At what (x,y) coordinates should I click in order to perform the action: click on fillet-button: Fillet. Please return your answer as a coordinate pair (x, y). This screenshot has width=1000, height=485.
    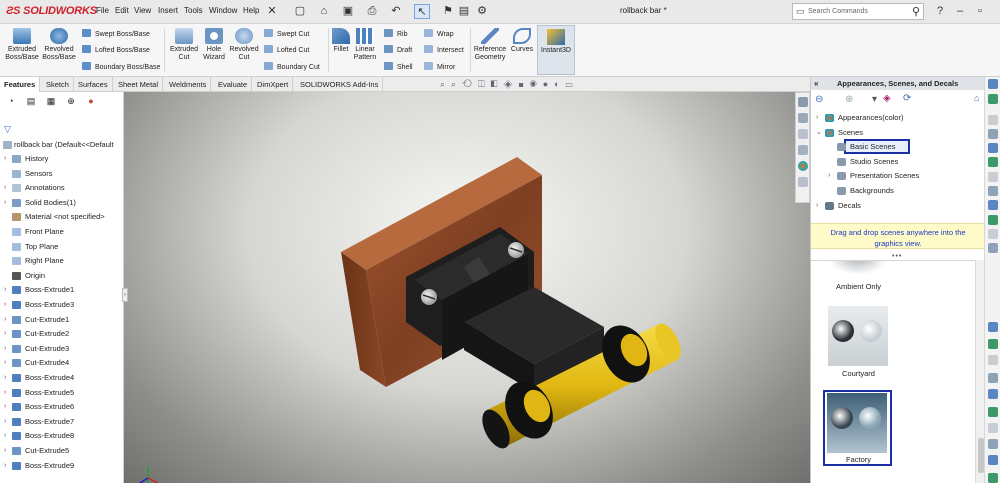
    Looking at the image, I should click on (341, 41).